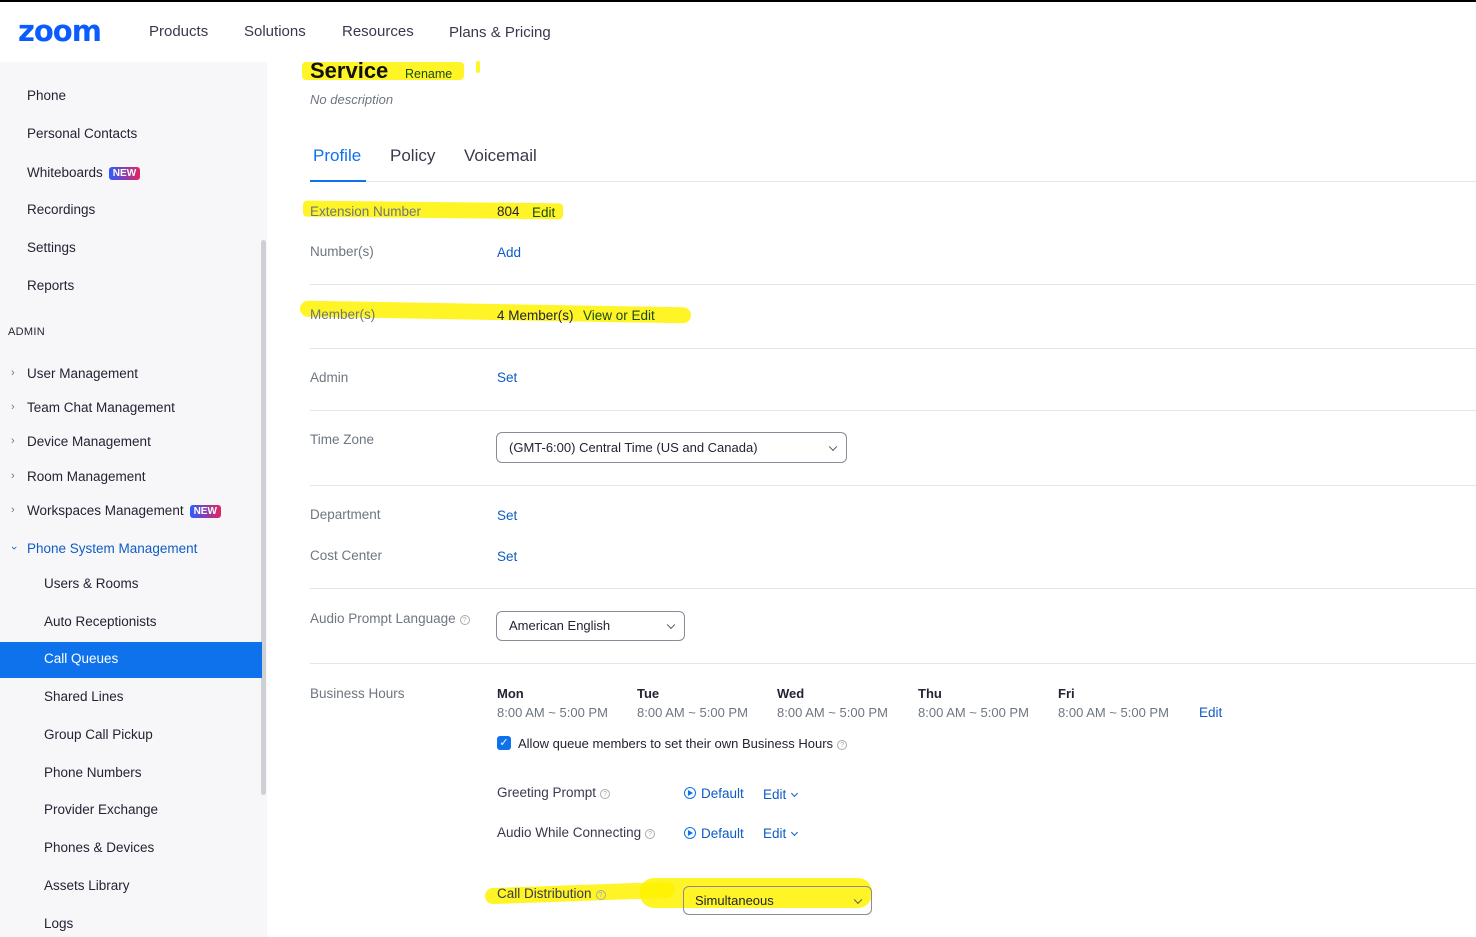 This screenshot has width=1476, height=937. What do you see at coordinates (51, 247) in the screenshot?
I see `sidebar-item-settings: Settings` at bounding box center [51, 247].